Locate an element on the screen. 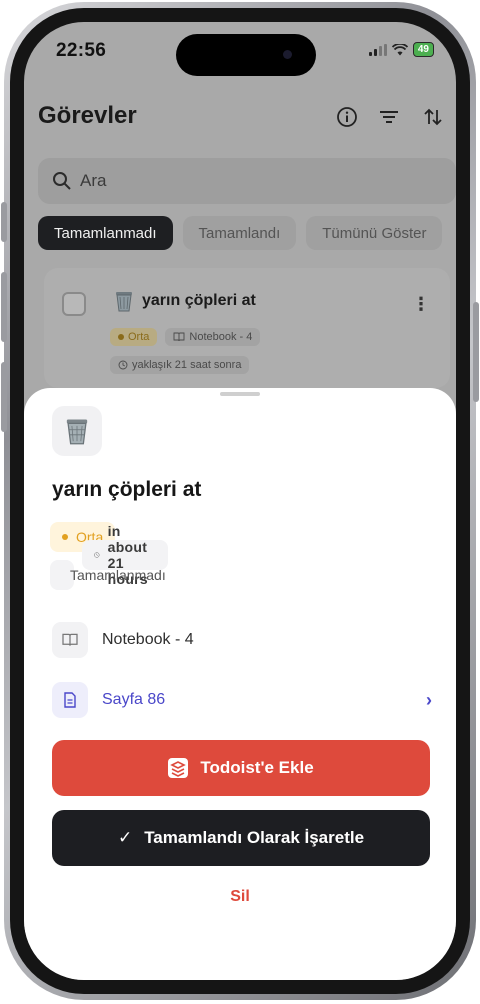 This screenshot has width=480, height=1004. notebook-row: Notebook - 4 is located at coordinates (242, 640).